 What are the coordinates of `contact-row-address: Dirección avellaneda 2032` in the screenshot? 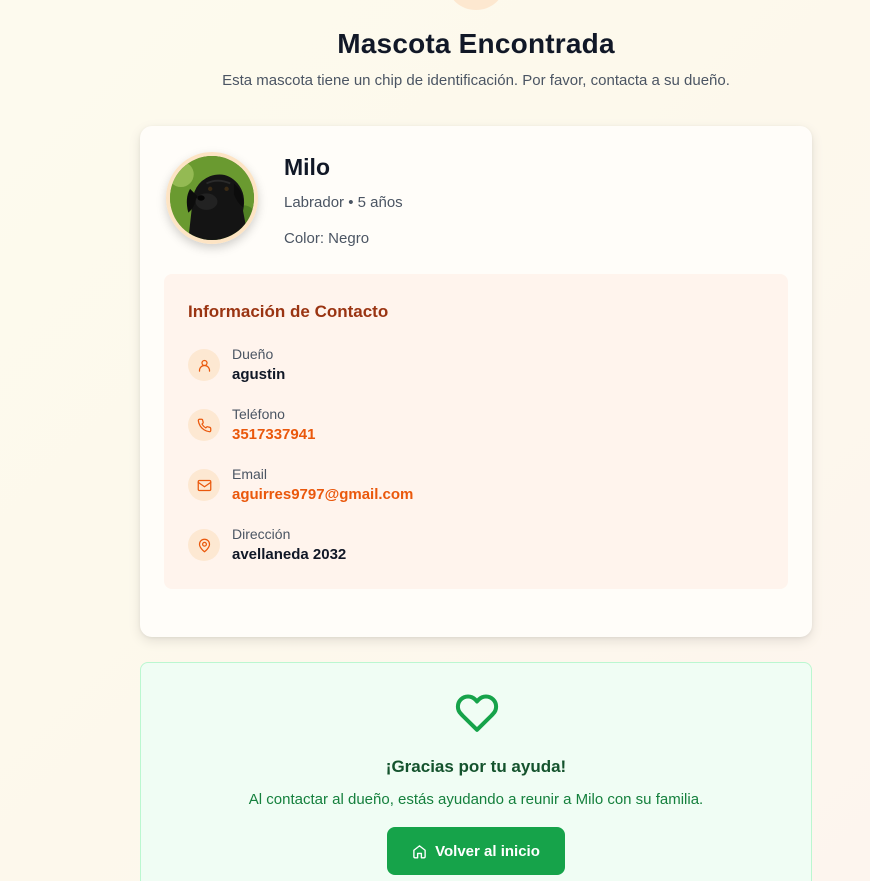 It's located at (468, 548).